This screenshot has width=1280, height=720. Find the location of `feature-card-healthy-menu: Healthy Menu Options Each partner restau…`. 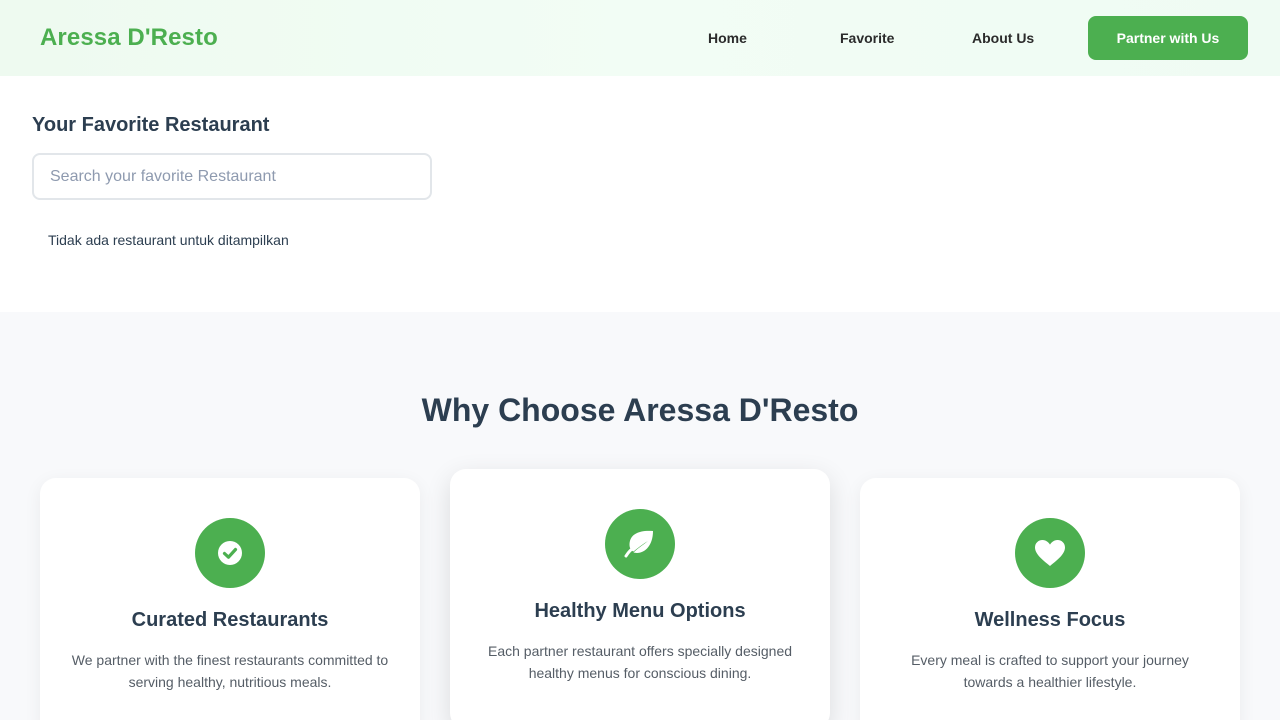

feature-card-healthy-menu: Healthy Menu Options Each partner restau… is located at coordinates (640, 594).